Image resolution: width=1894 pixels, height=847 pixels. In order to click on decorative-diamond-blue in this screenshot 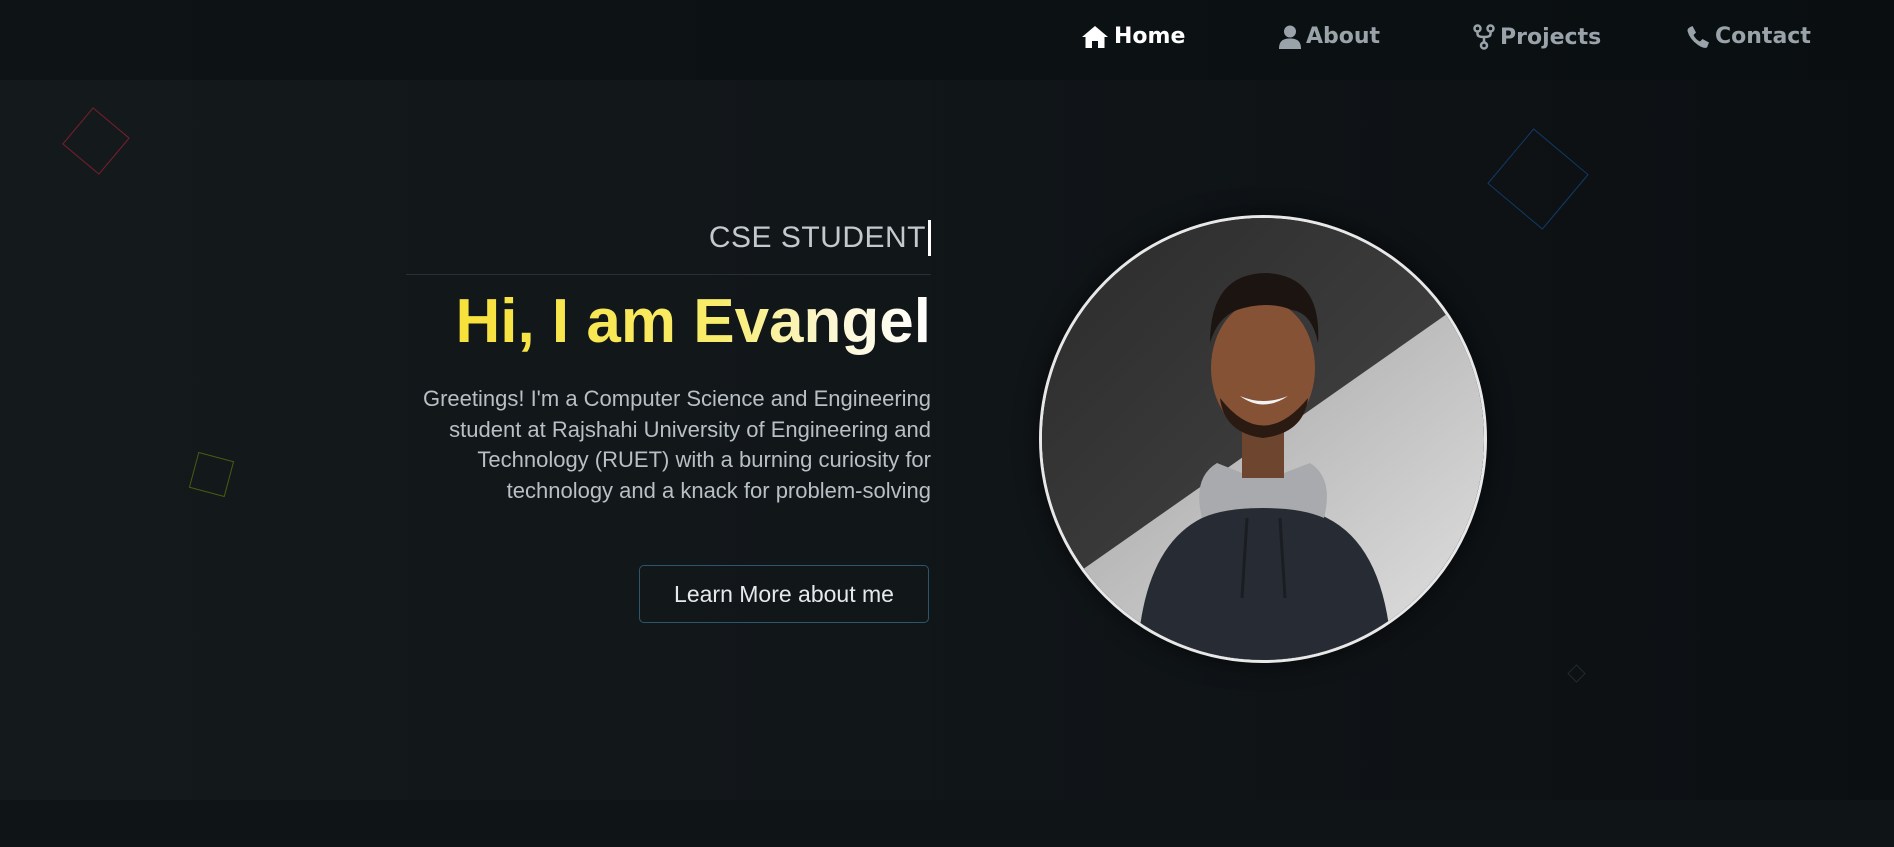, I will do `click(1538, 179)`.